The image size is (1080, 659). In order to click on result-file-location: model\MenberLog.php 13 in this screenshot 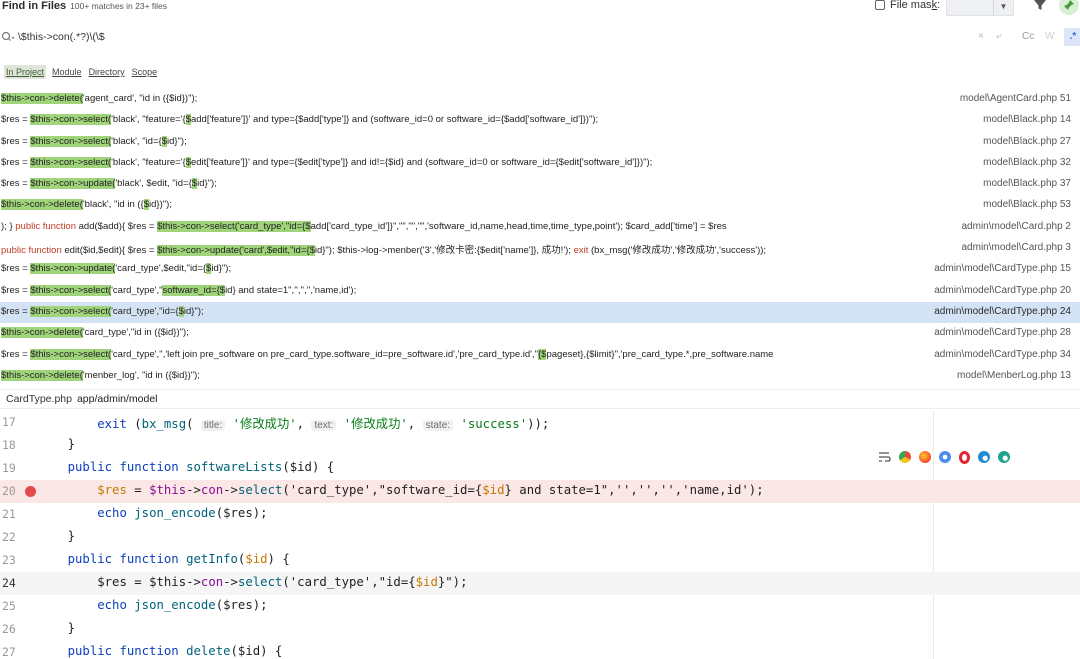, I will do `click(1013, 375)`.